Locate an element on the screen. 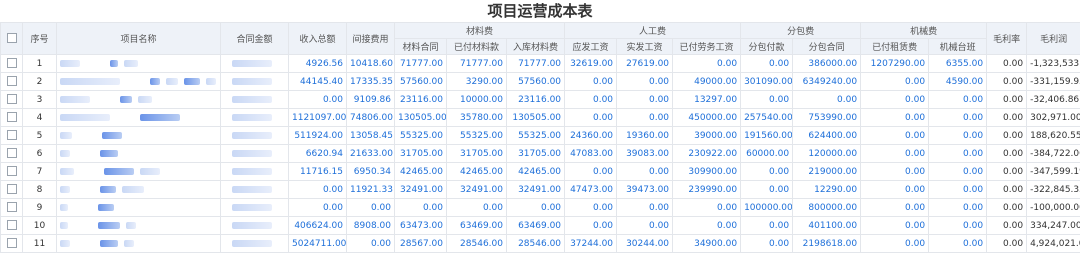  row-material-paid: 10000.00 is located at coordinates (476, 99).